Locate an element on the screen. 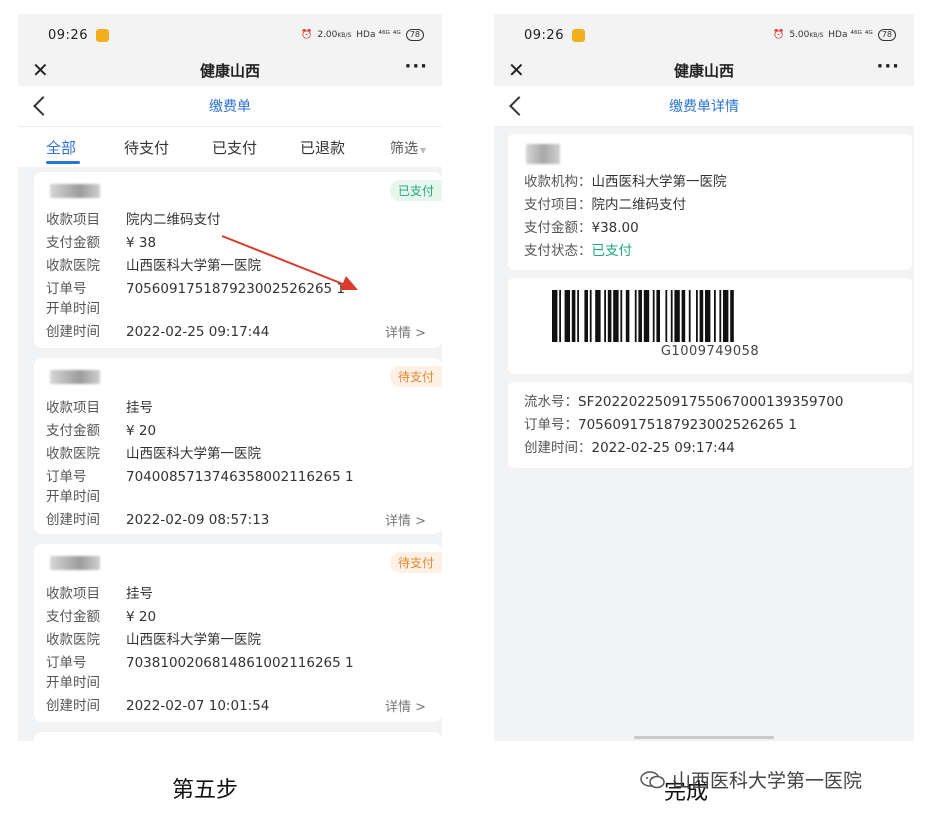 This screenshot has width=945, height=821. page-title: 缴费单详情 is located at coordinates (704, 107).